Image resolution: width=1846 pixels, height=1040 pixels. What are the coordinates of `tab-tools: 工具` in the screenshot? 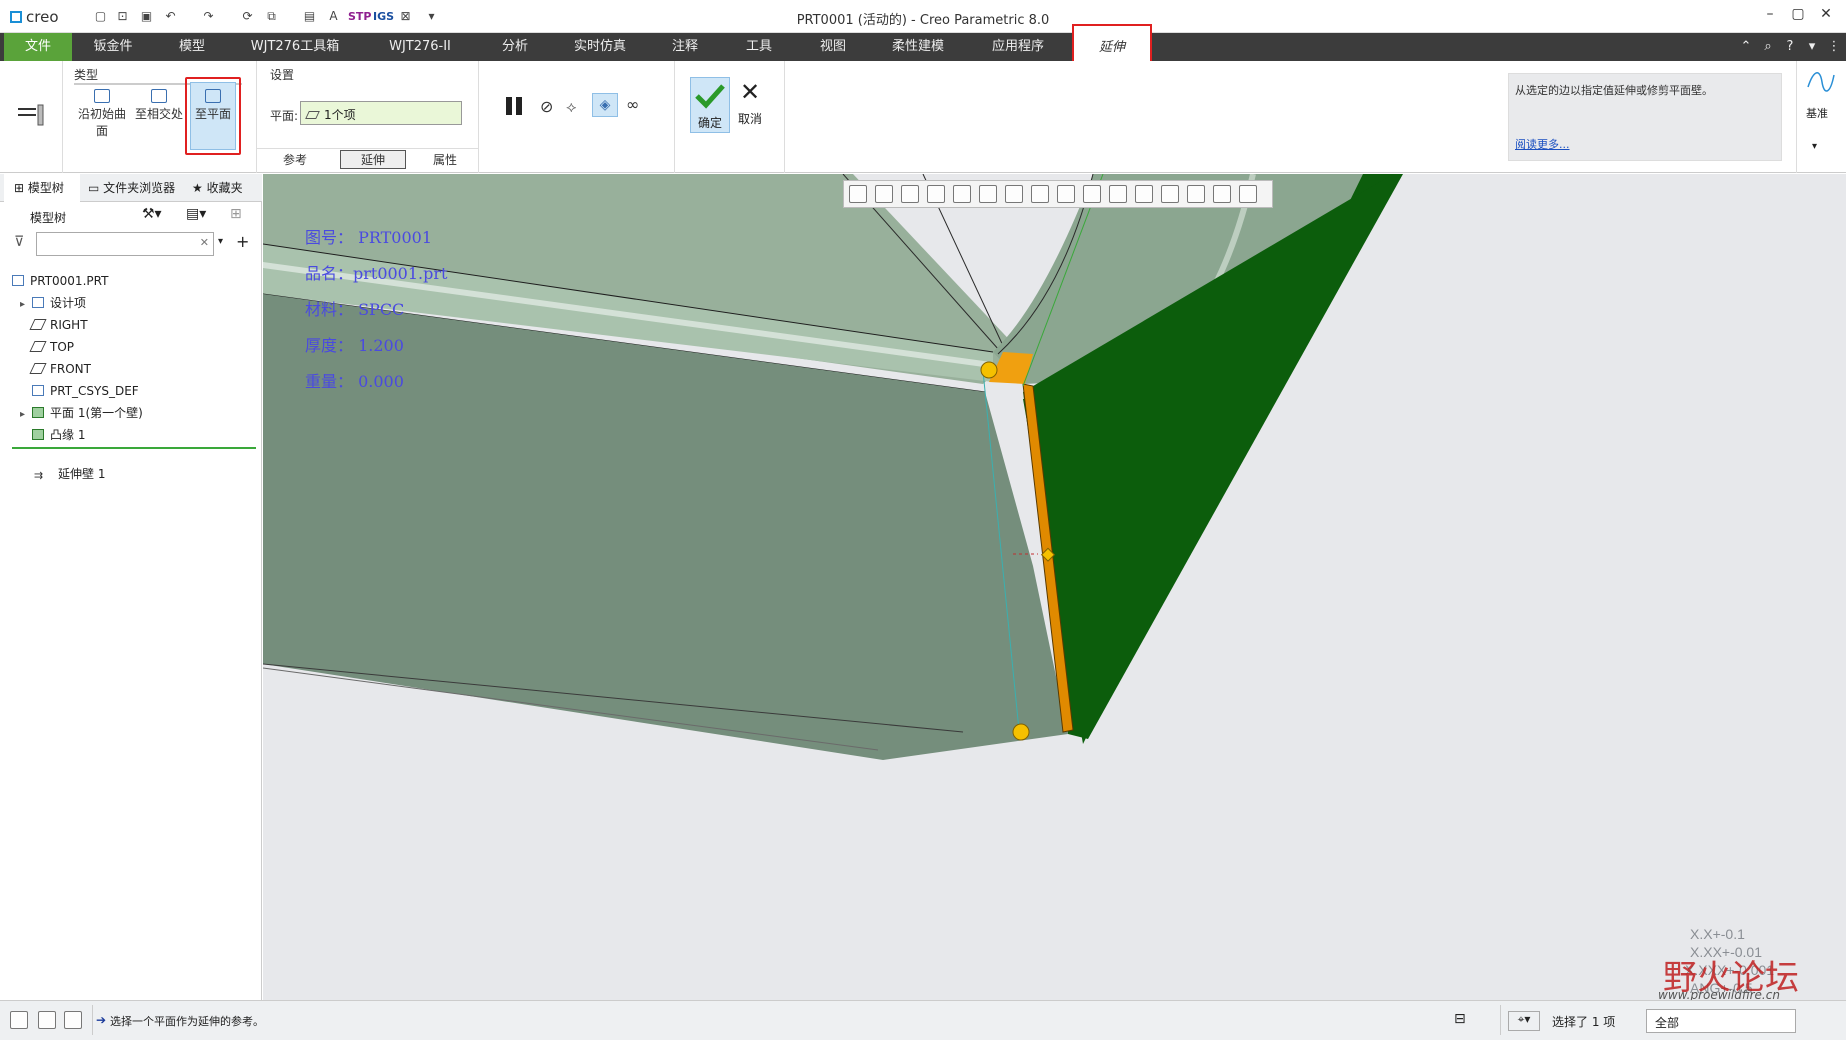 It's located at (759, 47).